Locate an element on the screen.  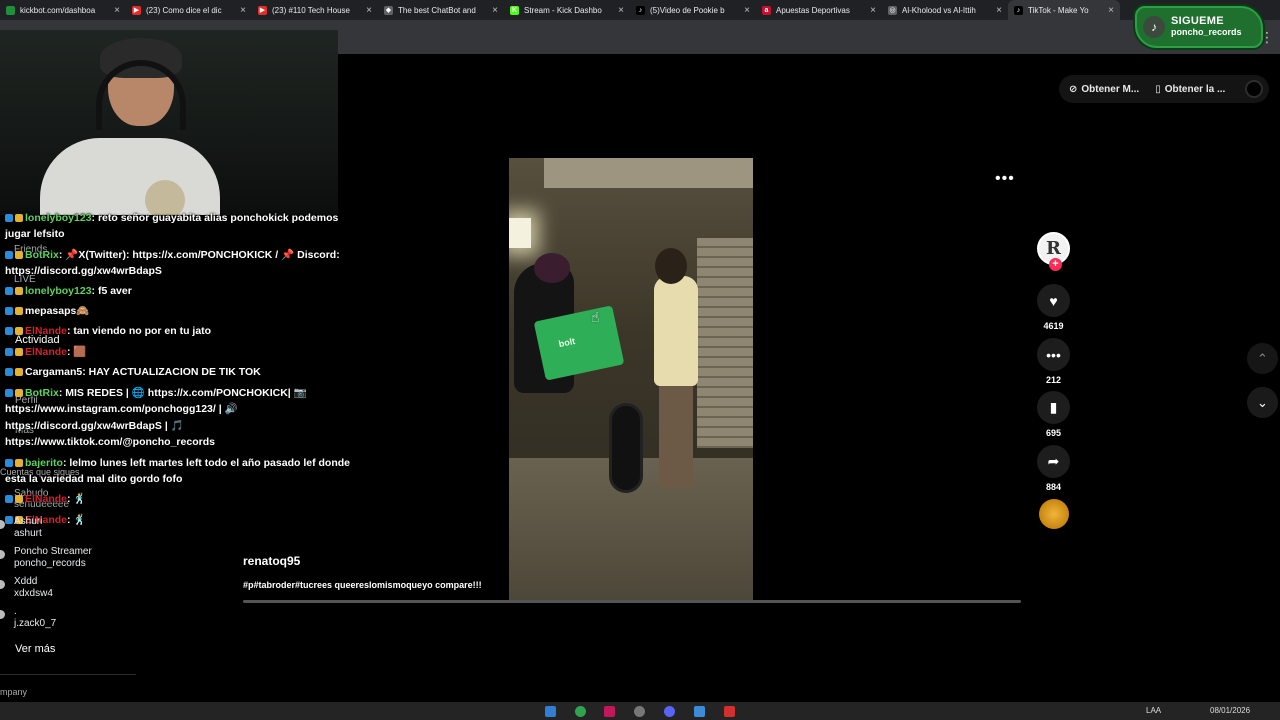
save-action: ▮ 695 is located at coordinates (1053, 414).